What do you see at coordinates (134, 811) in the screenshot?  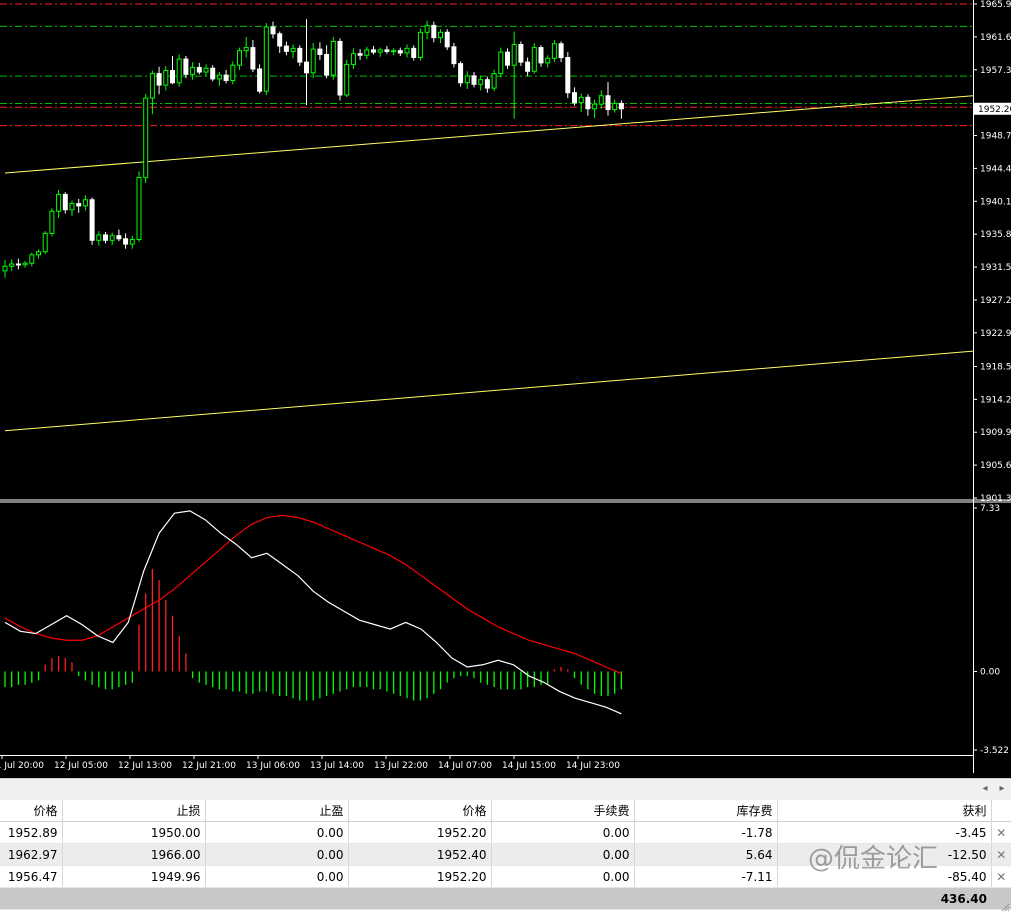 I see `col-stop-loss: 止损` at bounding box center [134, 811].